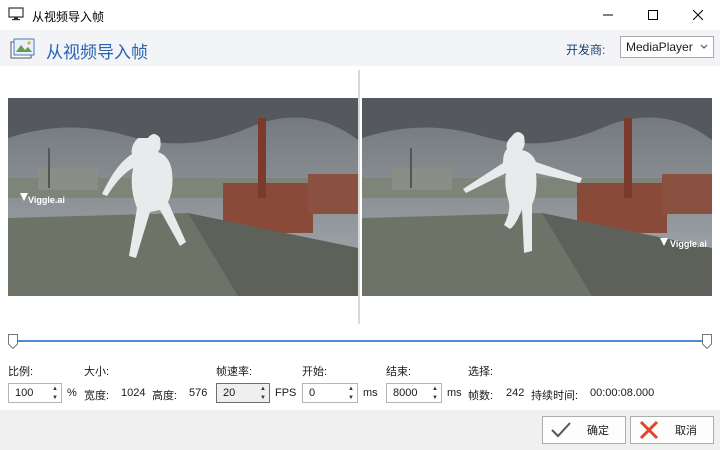 The width and height of the screenshot is (720, 450). I want to click on end-value: 8000, so click(405, 393).